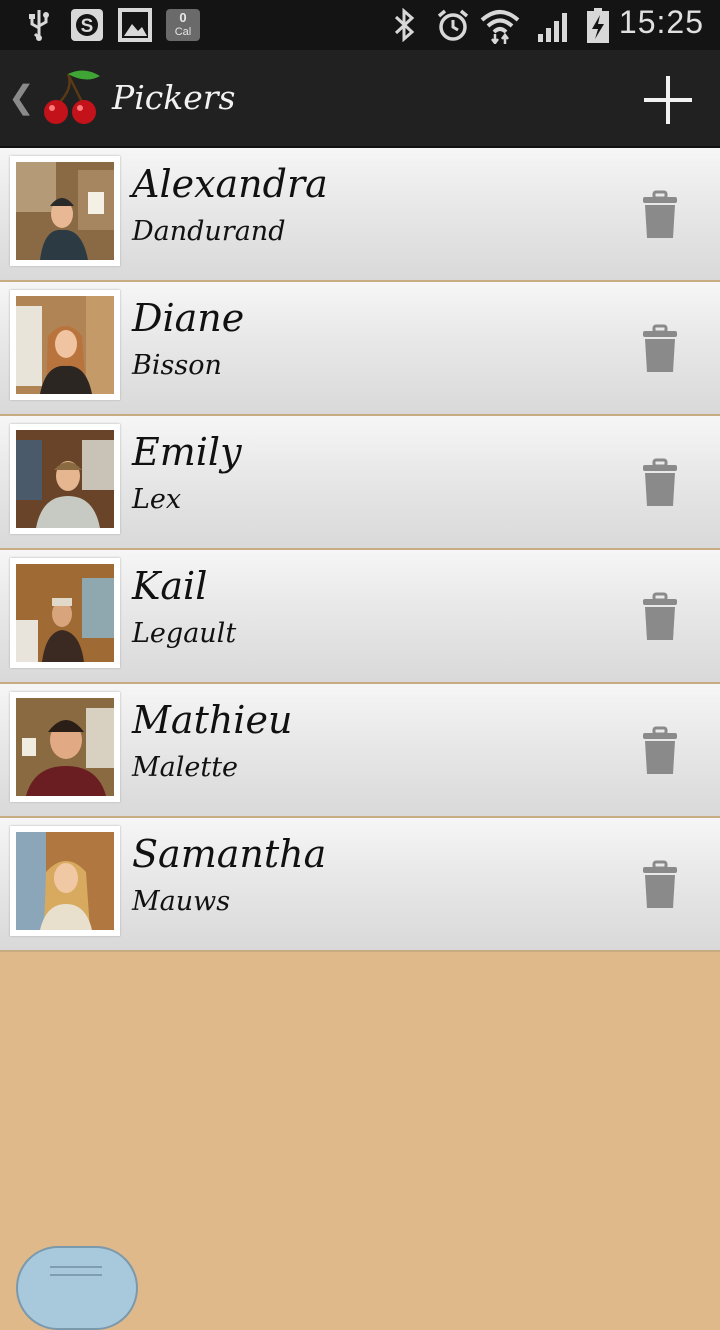  What do you see at coordinates (360, 349) in the screenshot?
I see `list-item: Diane Bisson` at bounding box center [360, 349].